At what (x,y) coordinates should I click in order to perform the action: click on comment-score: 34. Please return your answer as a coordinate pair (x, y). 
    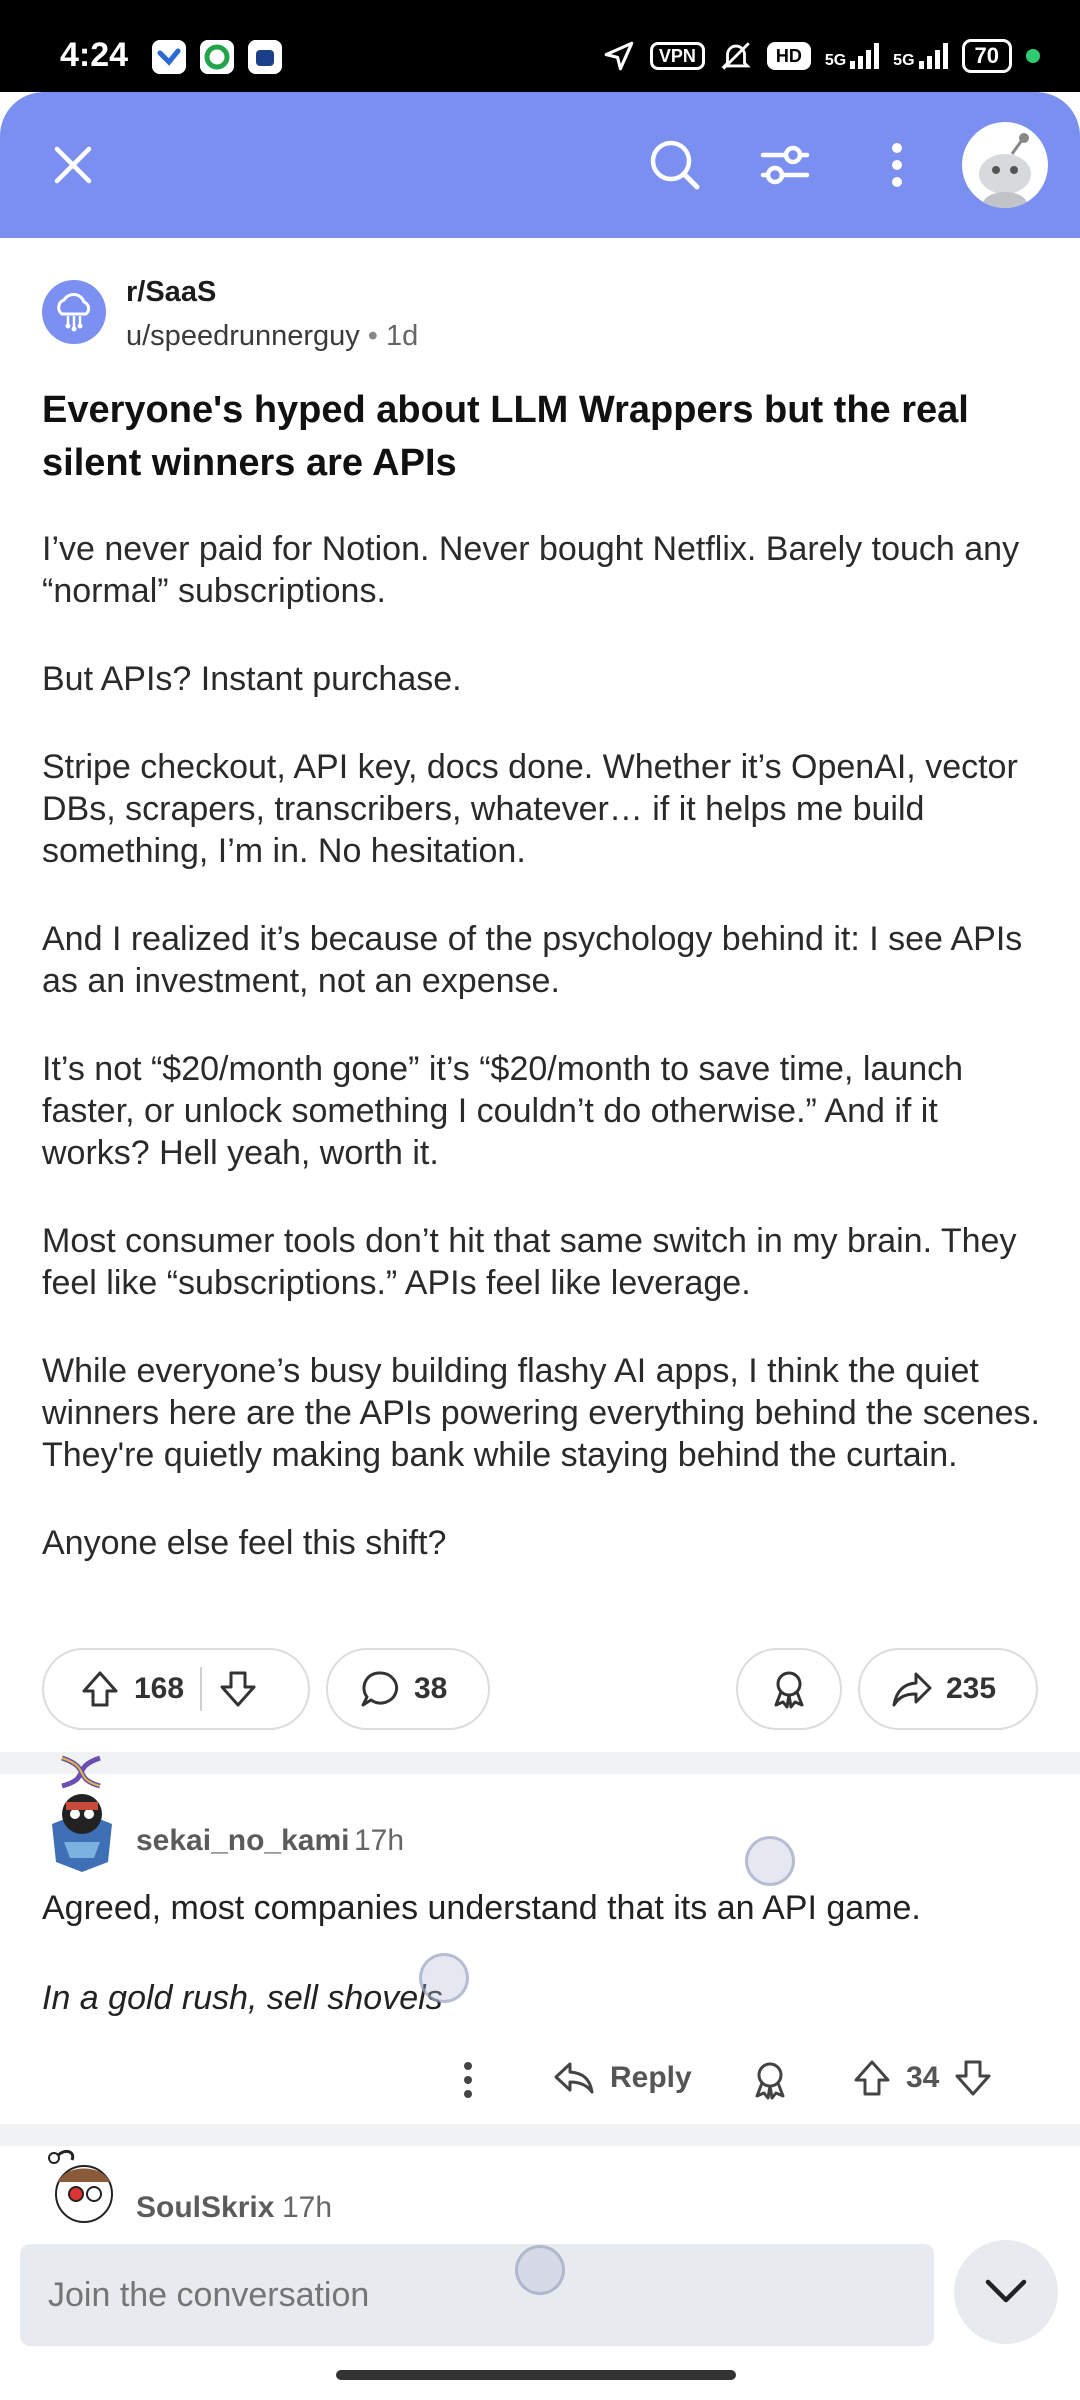
    Looking at the image, I should click on (923, 2077).